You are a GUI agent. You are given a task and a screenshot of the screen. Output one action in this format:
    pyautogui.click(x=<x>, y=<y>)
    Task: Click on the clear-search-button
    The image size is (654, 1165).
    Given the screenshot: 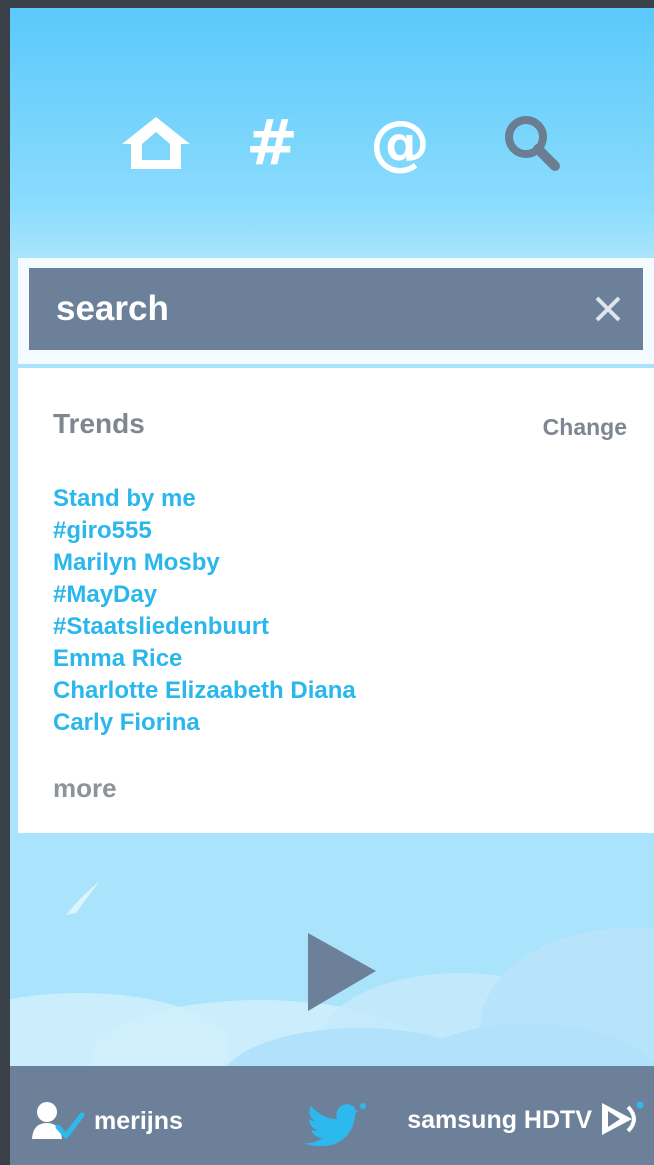 What is the action you would take?
    pyautogui.click(x=608, y=309)
    